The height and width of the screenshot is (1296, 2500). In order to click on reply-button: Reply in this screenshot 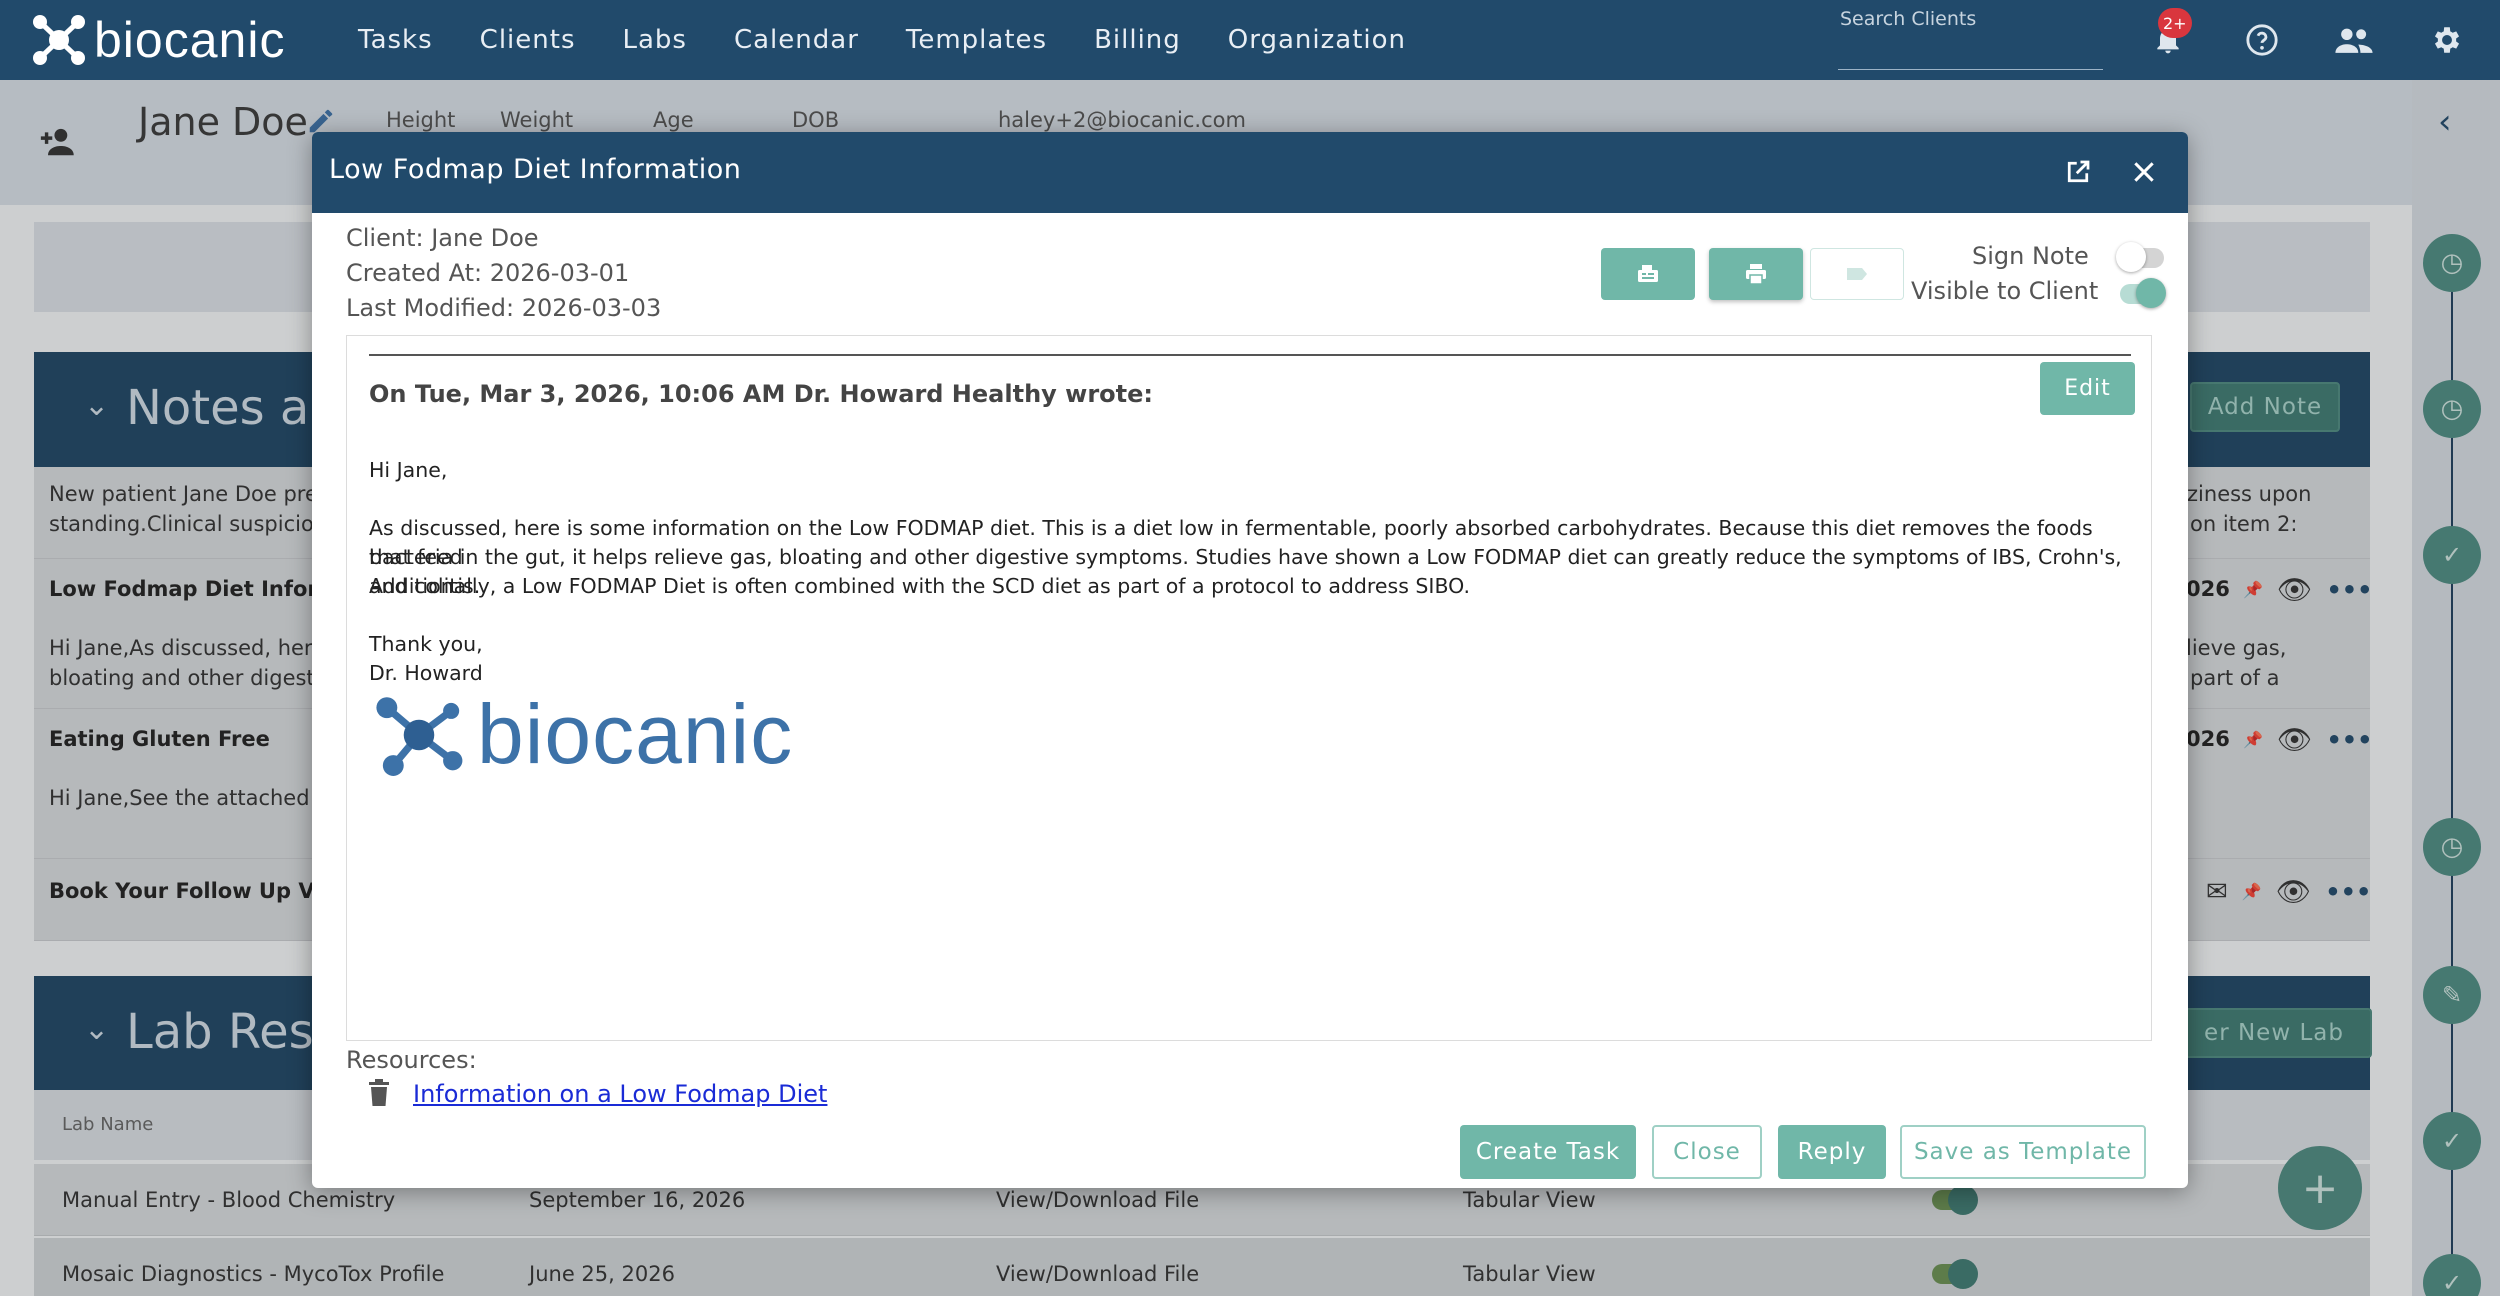, I will do `click(1832, 1152)`.